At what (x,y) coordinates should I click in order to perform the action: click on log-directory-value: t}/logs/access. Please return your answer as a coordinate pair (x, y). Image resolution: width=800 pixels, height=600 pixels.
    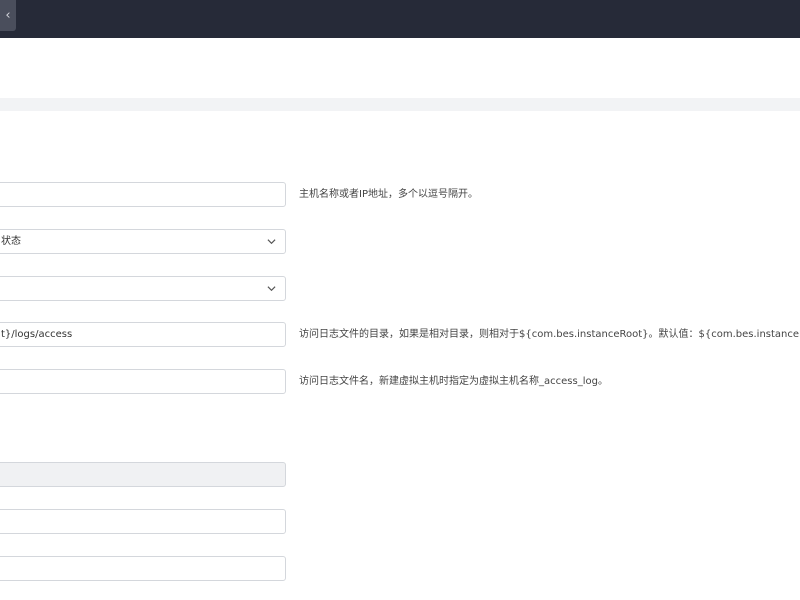
    Looking at the image, I should click on (37, 334).